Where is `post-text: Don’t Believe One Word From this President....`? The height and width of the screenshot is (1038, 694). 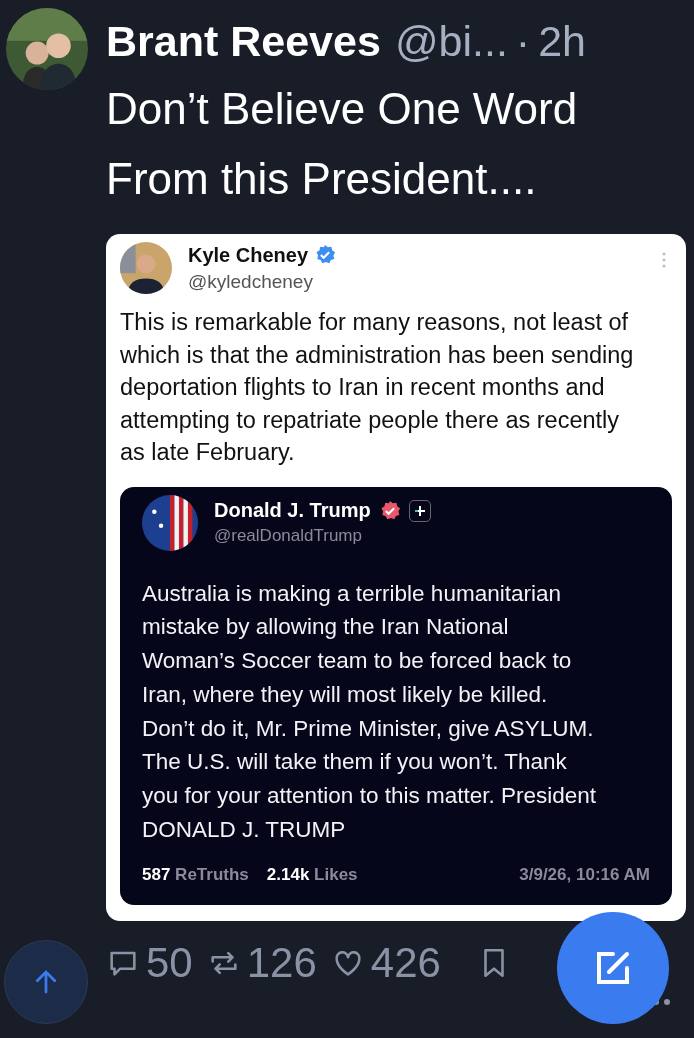 post-text: Don’t Believe One Word From this President.... is located at coordinates (342, 144).